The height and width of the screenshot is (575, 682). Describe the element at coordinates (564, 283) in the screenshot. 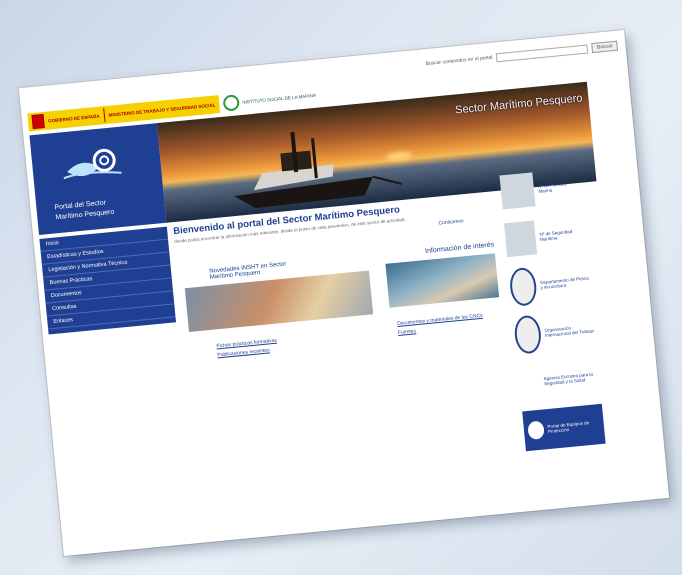

I see `rail-card-label: Departamento de Pesca y Acuicultura` at that location.